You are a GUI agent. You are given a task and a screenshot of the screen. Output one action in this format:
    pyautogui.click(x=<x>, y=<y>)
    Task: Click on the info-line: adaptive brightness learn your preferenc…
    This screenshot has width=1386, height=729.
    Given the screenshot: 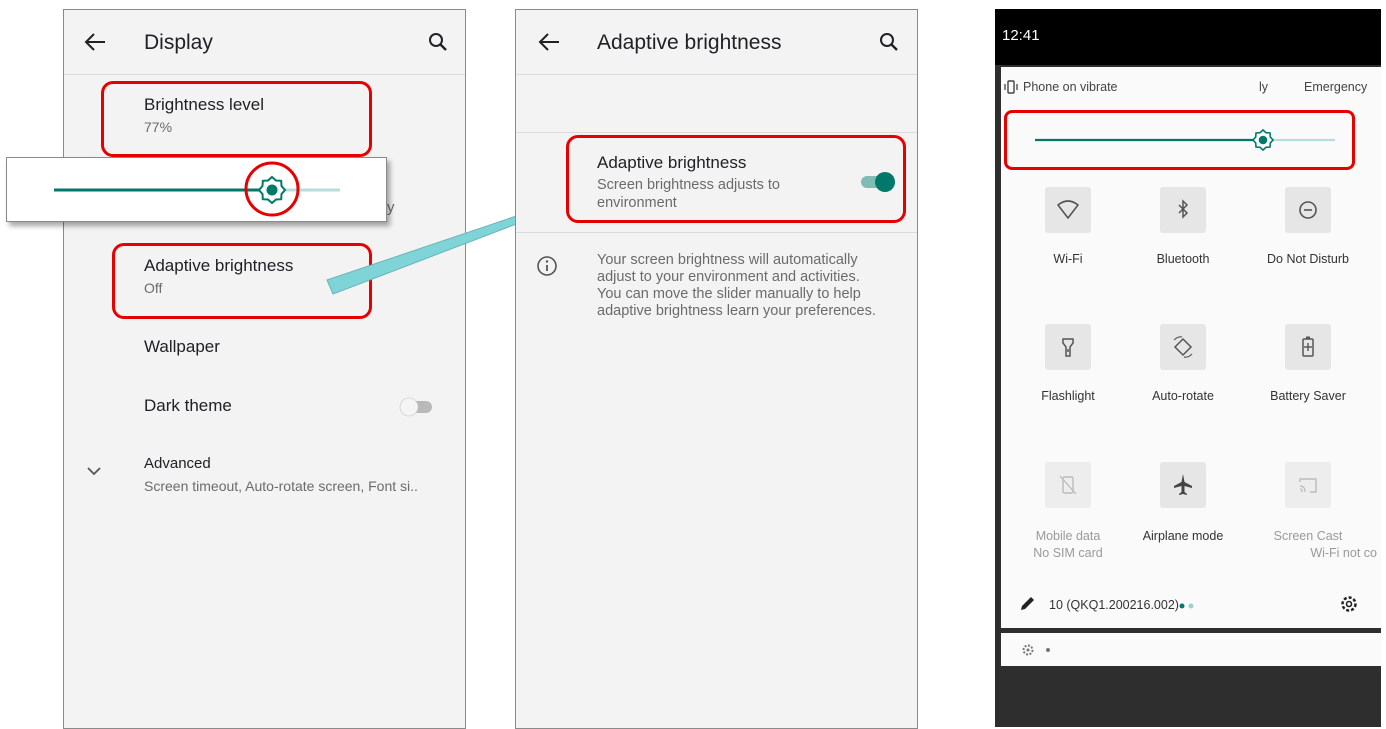 What is the action you would take?
    pyautogui.click(x=736, y=311)
    